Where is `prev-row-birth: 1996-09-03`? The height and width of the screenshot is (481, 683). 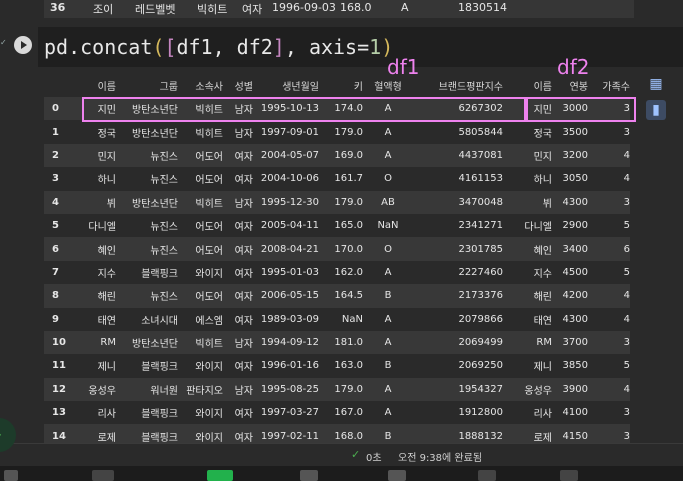
prev-row-birth: 1996-09-03 is located at coordinates (304, 7).